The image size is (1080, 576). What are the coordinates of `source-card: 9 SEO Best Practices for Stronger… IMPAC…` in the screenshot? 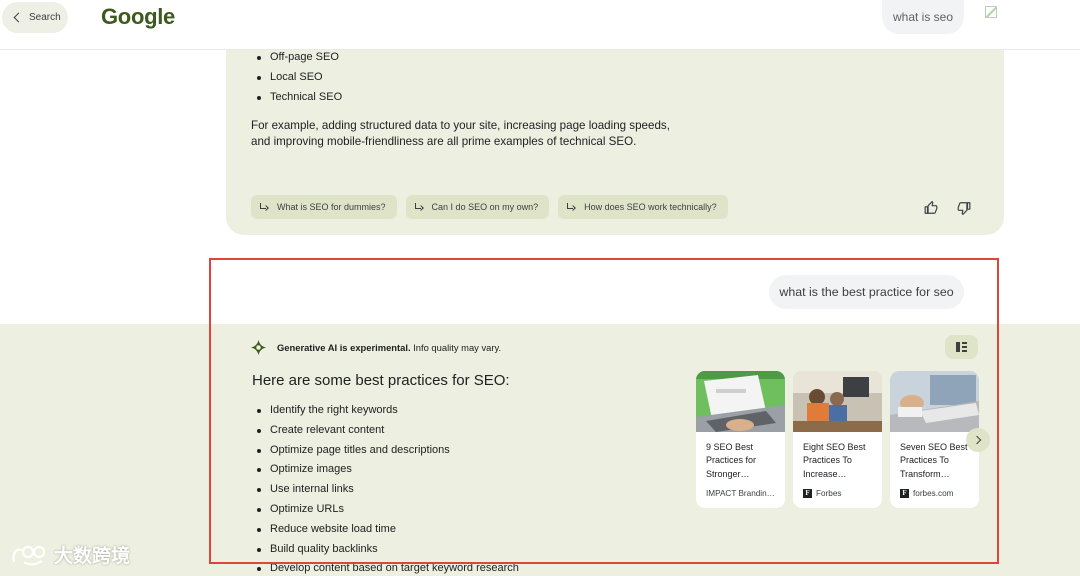 It's located at (740, 439).